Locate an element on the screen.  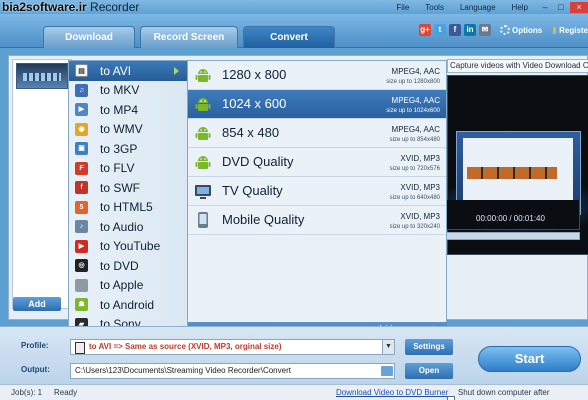
preset-name: 854 x 480 is located at coordinates (251, 132).